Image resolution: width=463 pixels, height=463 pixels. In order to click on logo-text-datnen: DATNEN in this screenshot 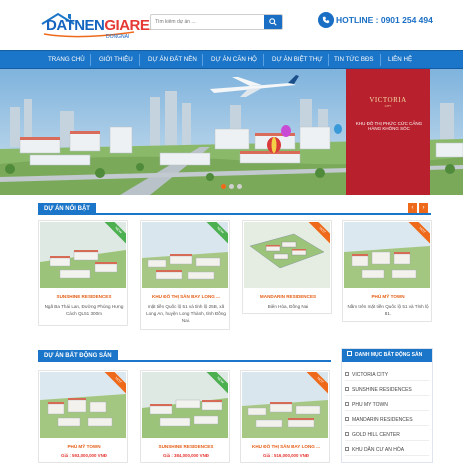, I will do `click(75, 25)`.